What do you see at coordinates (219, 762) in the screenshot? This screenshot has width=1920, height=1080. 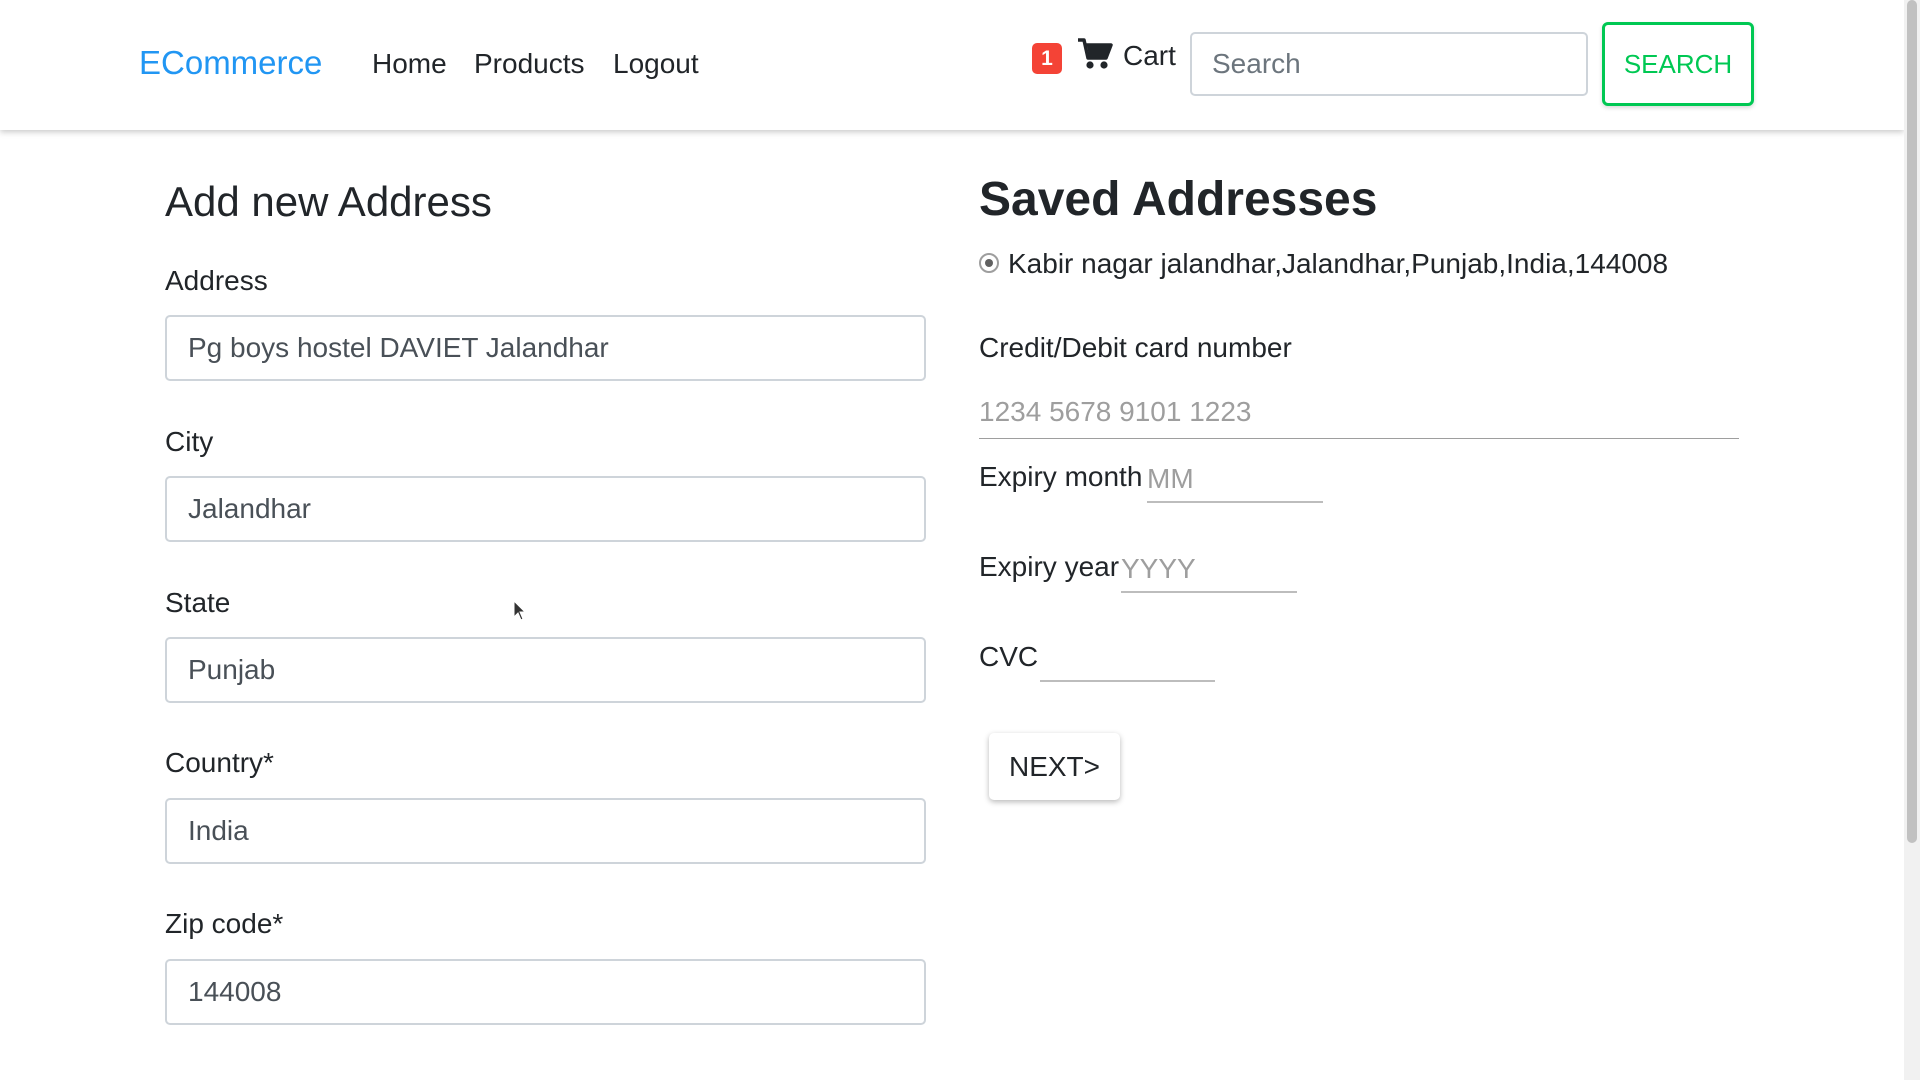 I see `country-label: Country*` at bounding box center [219, 762].